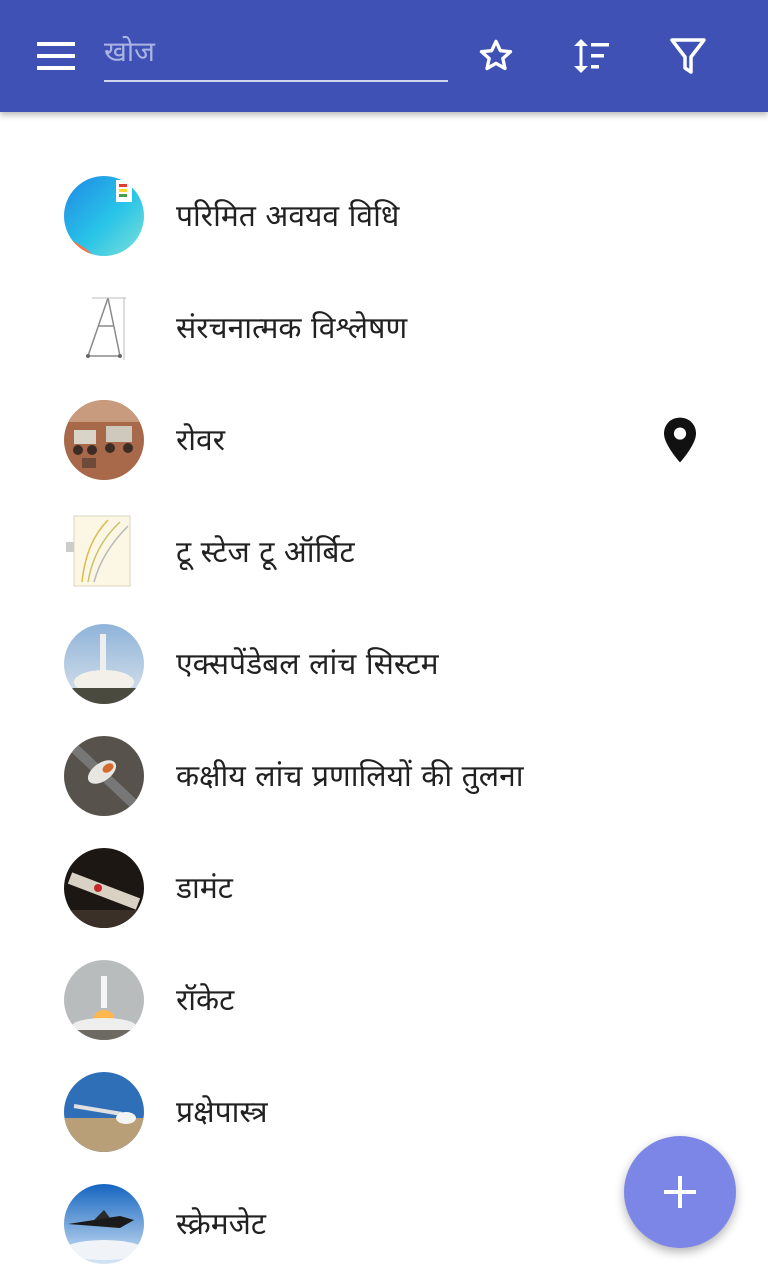 The width and height of the screenshot is (768, 1280). What do you see at coordinates (204, 888) in the screenshot?
I see `item-label: डामंट` at bounding box center [204, 888].